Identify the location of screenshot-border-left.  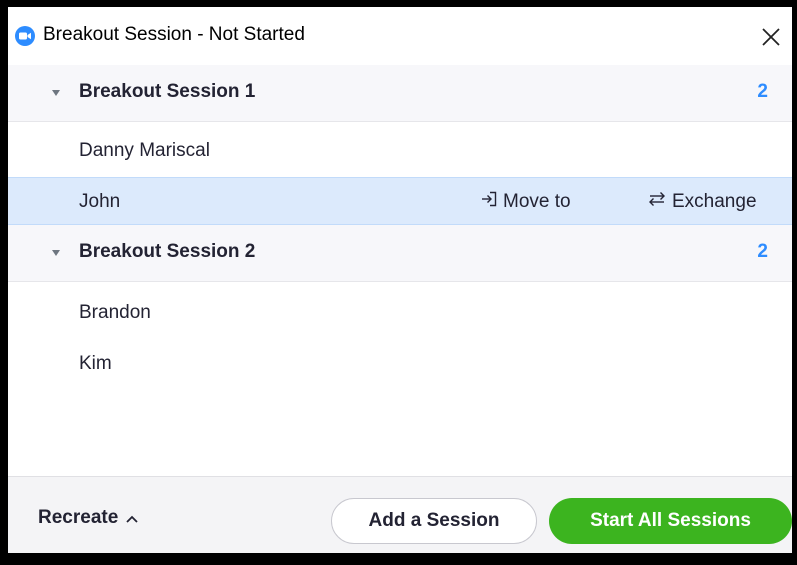
(4, 282).